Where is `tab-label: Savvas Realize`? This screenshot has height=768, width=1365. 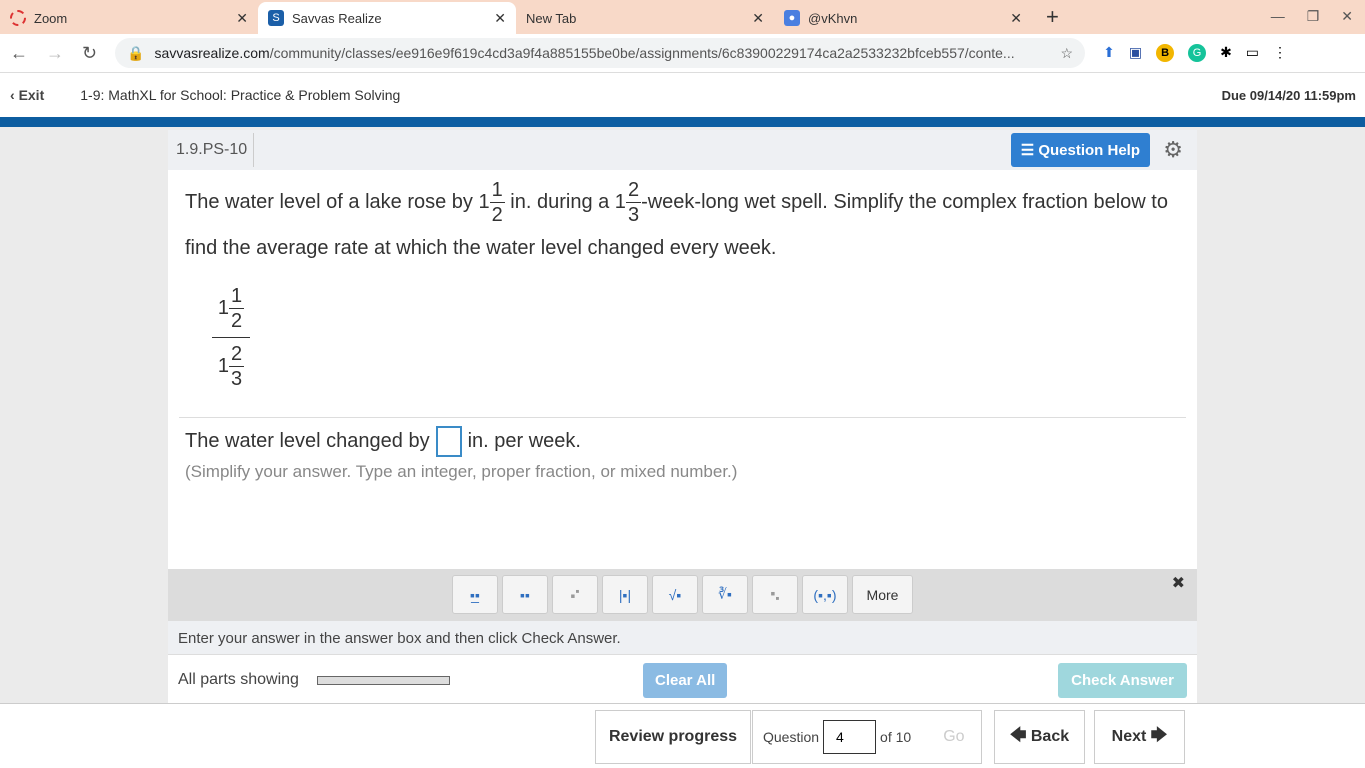
tab-label: Savvas Realize is located at coordinates (337, 18).